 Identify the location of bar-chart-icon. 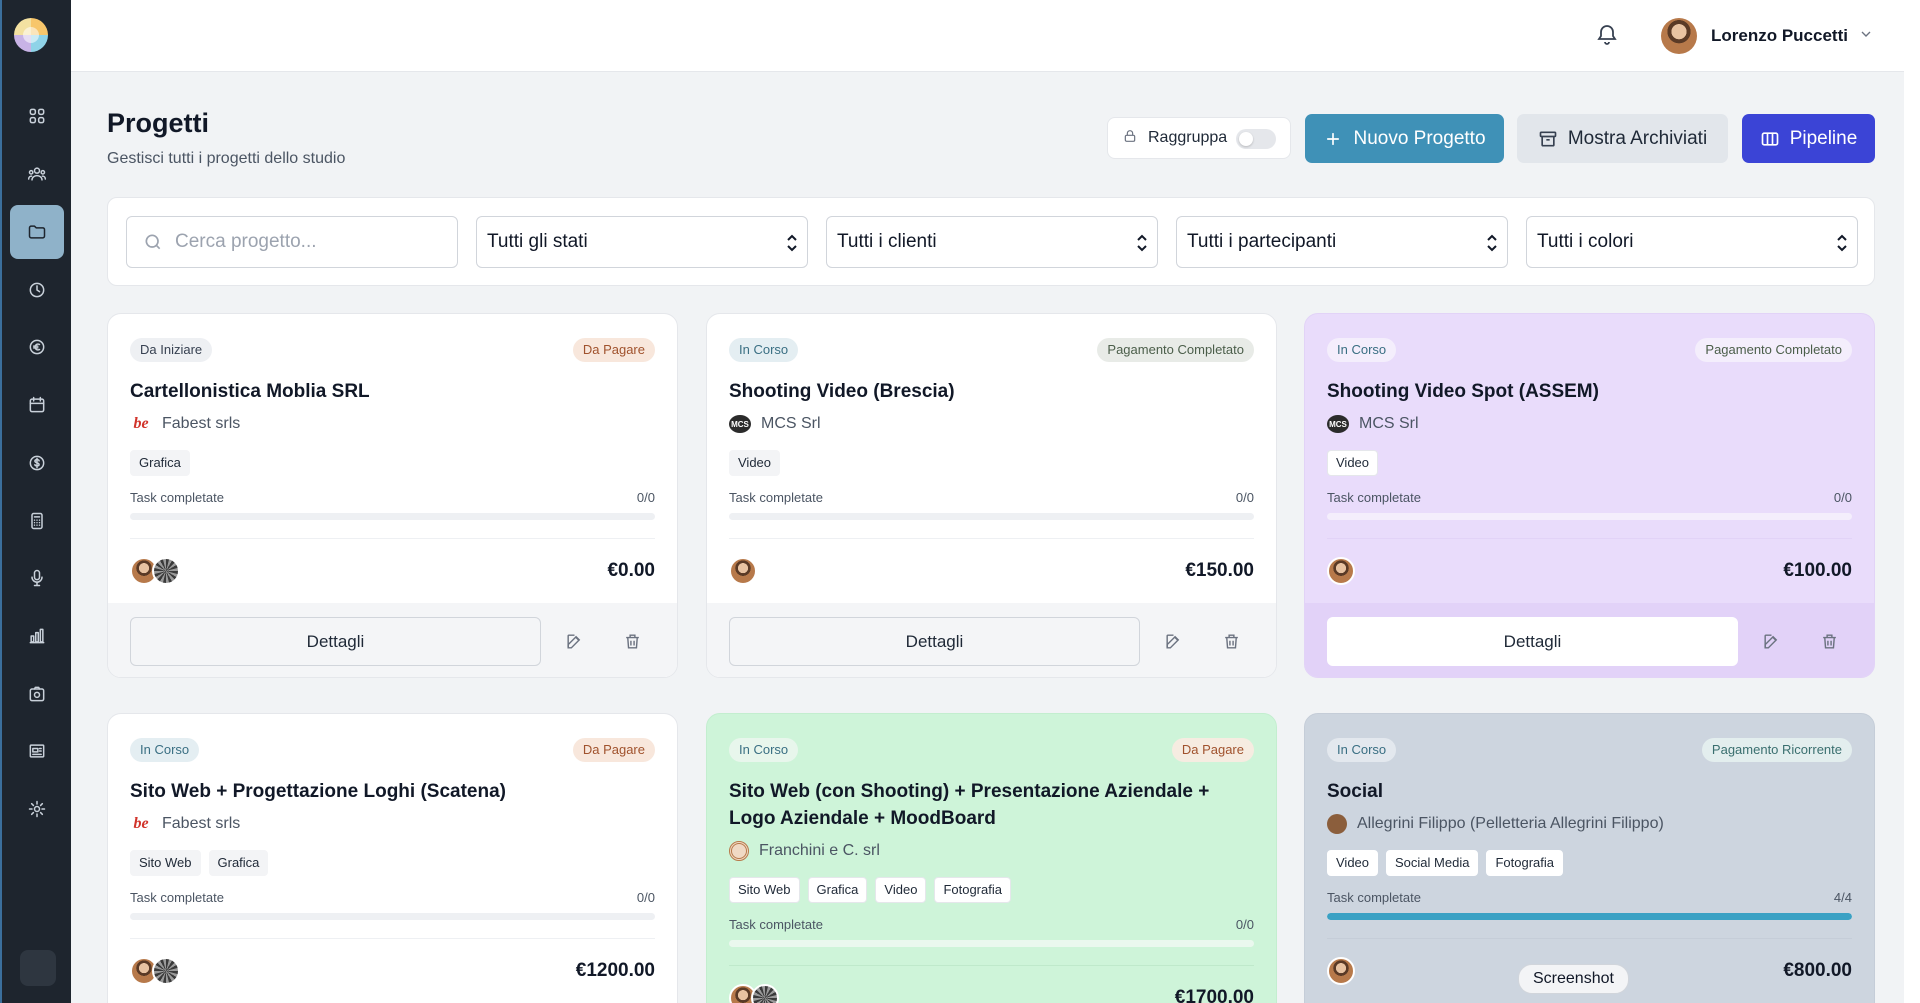
(37, 636).